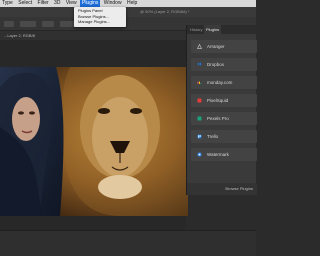 This screenshot has width=320, height=256. I want to click on pixelsquid-icon, so click(199, 100).